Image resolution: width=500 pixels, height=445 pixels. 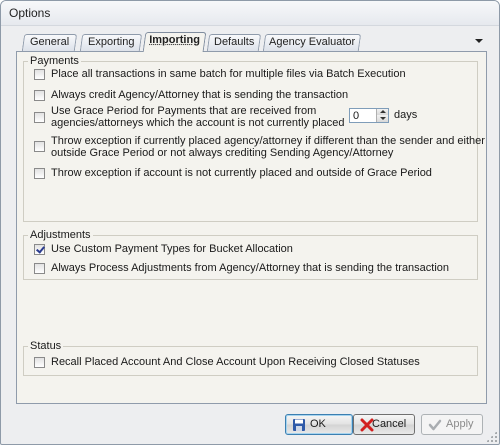 What do you see at coordinates (39, 74) in the screenshot?
I see `batch-execution-checkbox` at bounding box center [39, 74].